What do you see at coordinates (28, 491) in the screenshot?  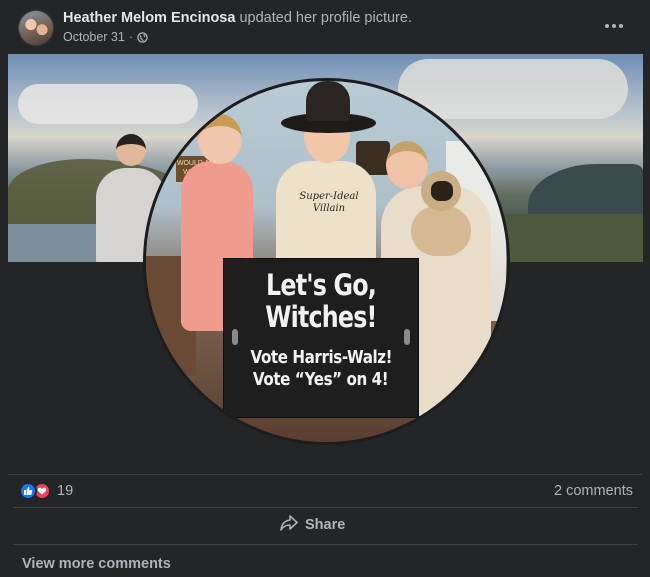 I see `like-icon` at bounding box center [28, 491].